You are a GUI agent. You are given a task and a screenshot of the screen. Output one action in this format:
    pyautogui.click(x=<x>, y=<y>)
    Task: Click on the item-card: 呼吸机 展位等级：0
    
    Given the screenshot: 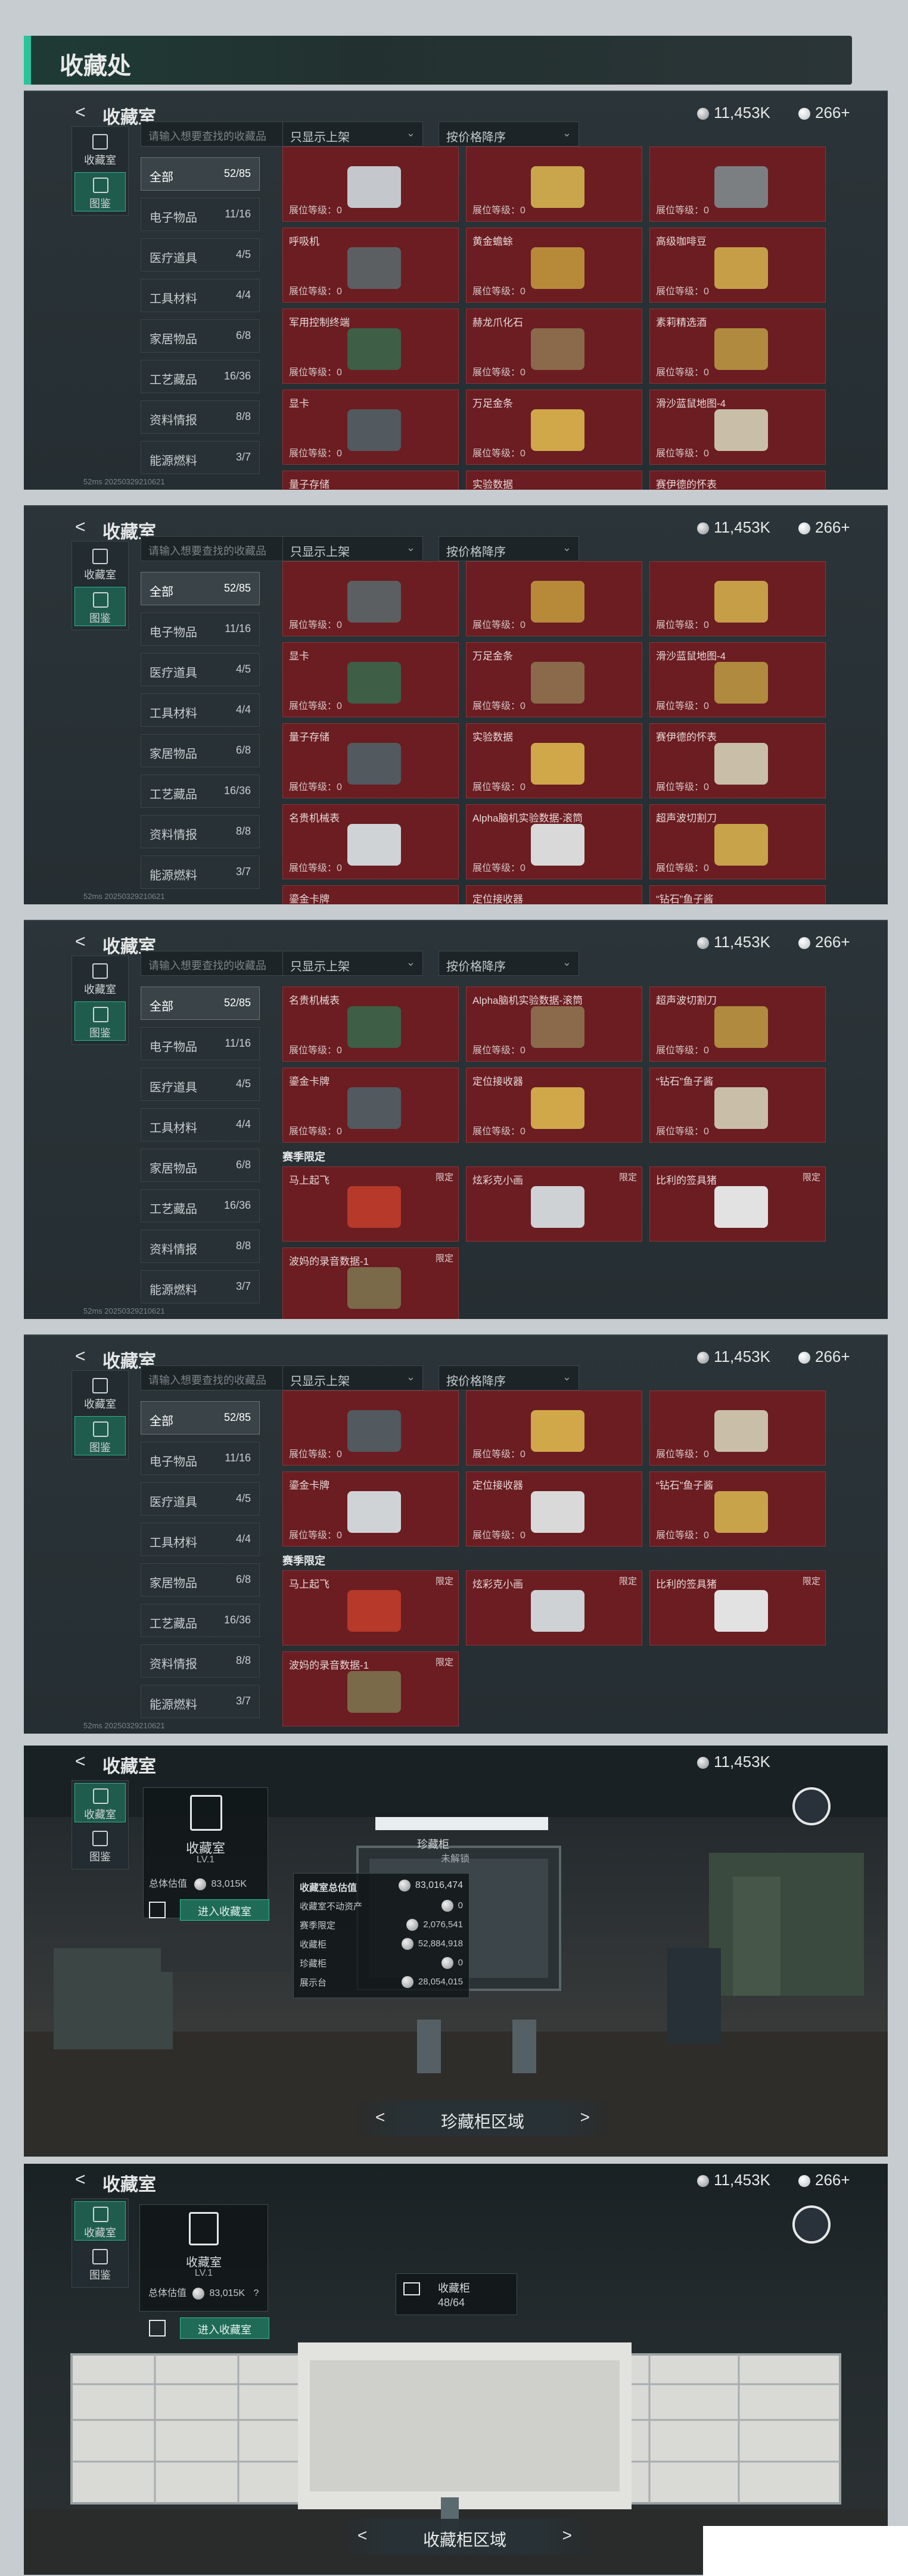 What is the action you would take?
    pyautogui.click(x=370, y=265)
    